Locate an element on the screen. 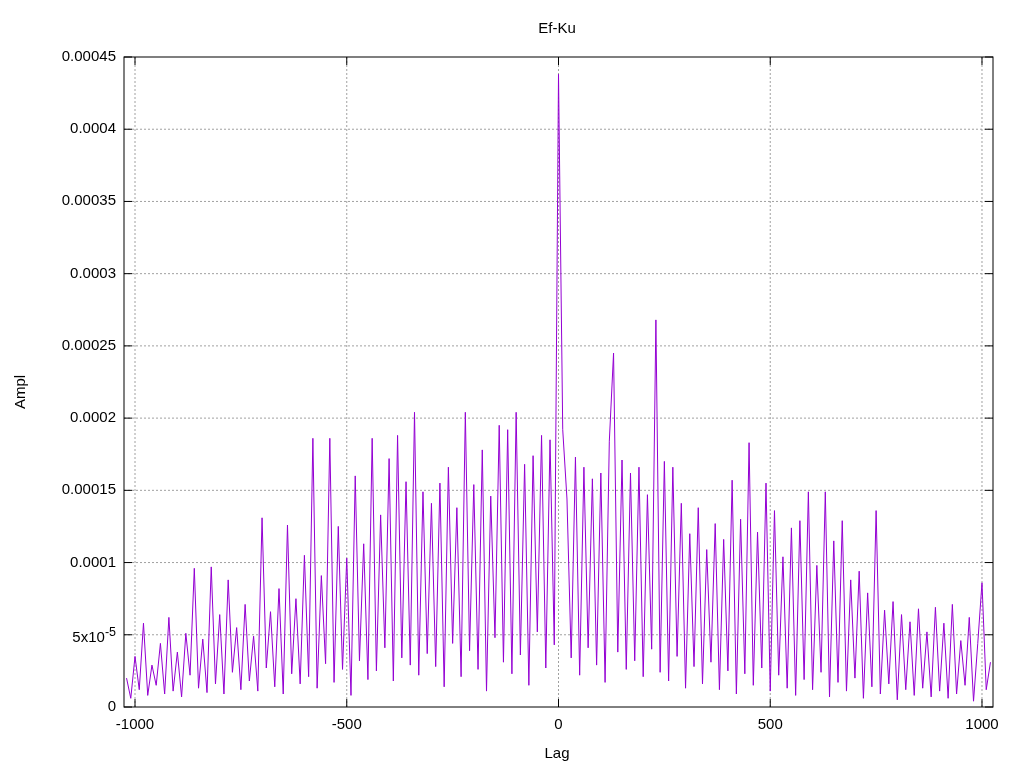 The image size is (1024, 768). y-tick-label: 0 is located at coordinates (111, 707).